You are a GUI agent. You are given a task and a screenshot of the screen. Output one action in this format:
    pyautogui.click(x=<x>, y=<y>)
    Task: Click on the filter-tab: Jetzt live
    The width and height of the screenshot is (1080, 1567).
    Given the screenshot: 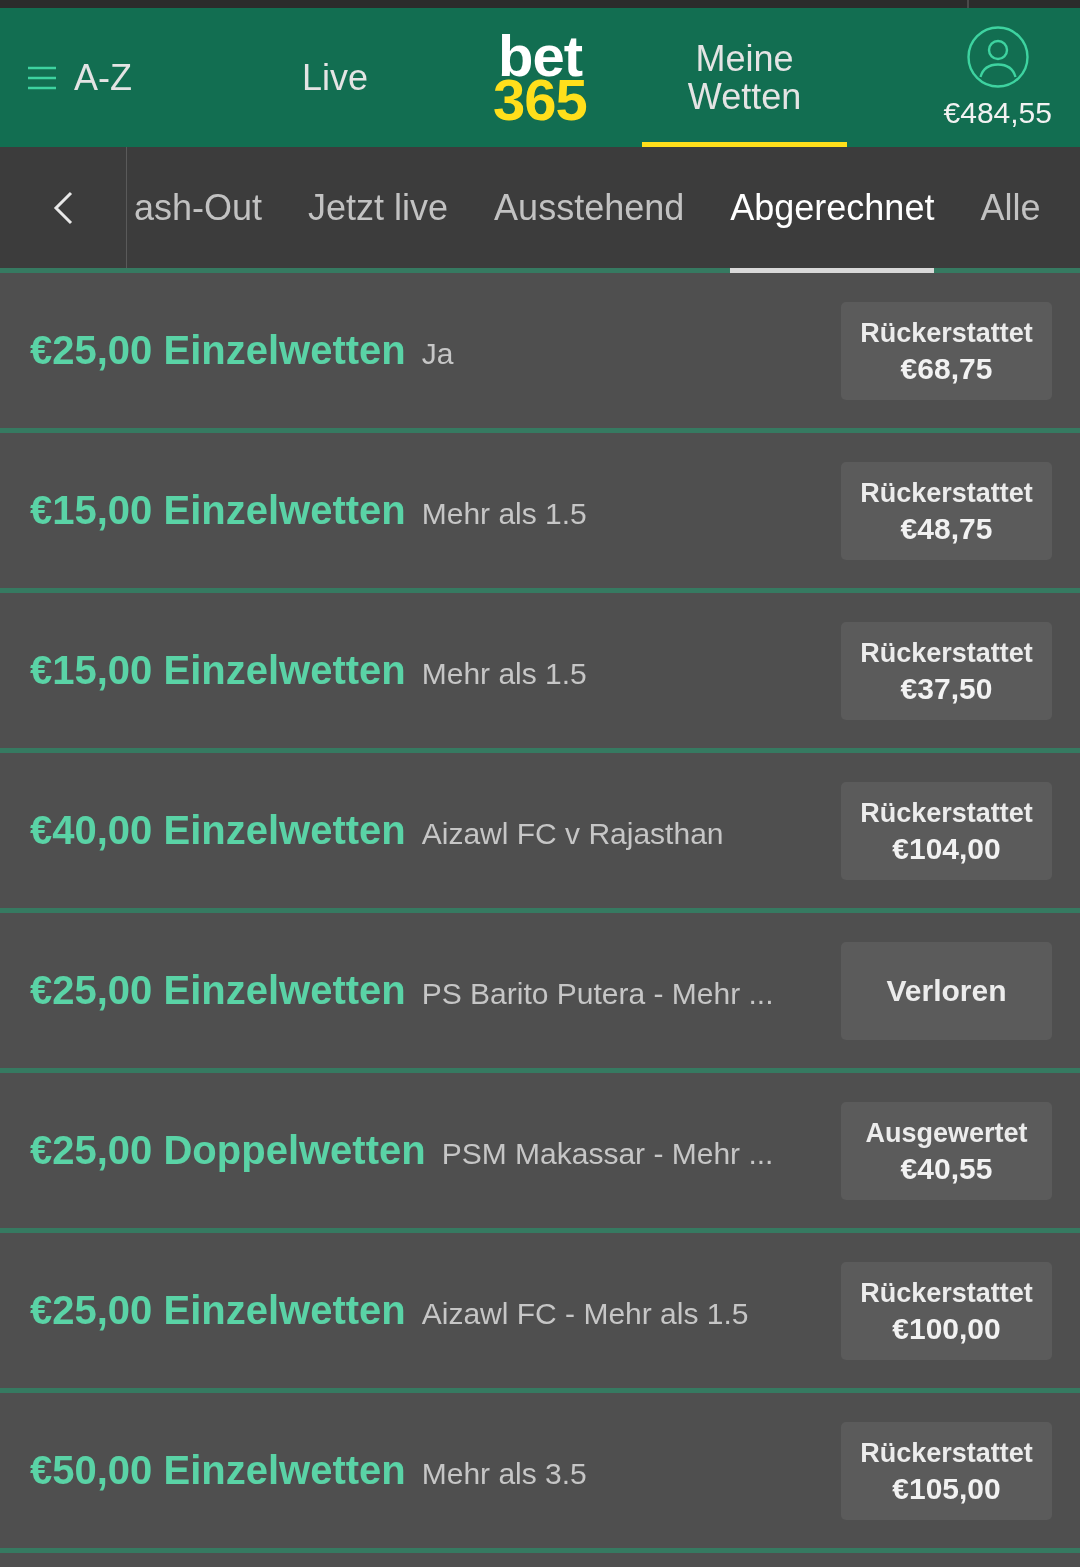 What is the action you would take?
    pyautogui.click(x=378, y=210)
    